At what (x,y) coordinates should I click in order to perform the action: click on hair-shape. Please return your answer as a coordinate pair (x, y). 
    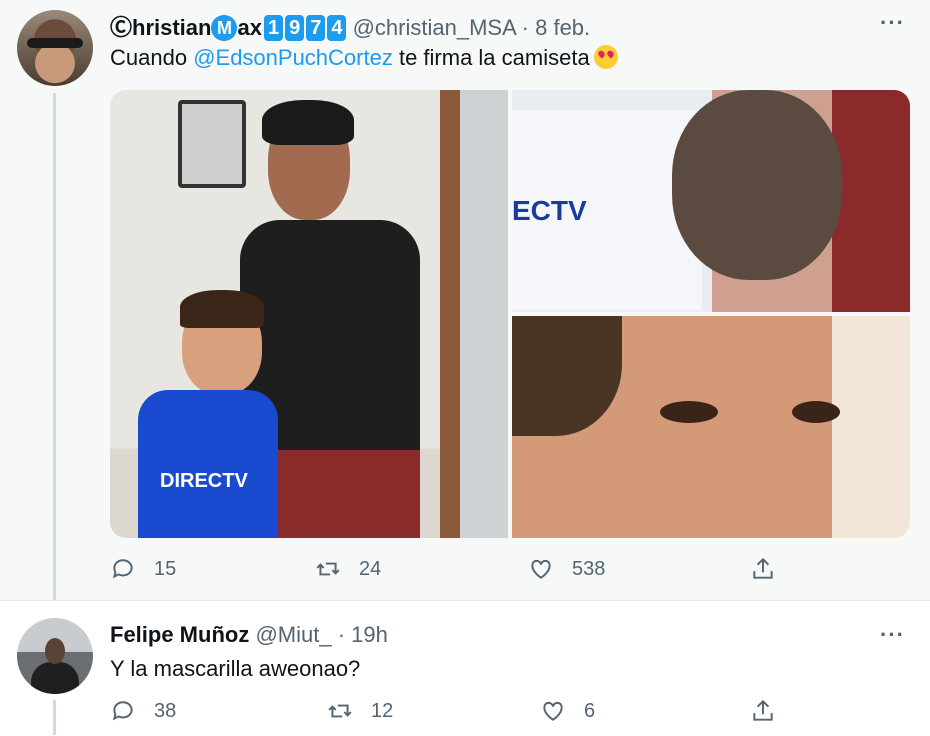
    Looking at the image, I should click on (567, 376).